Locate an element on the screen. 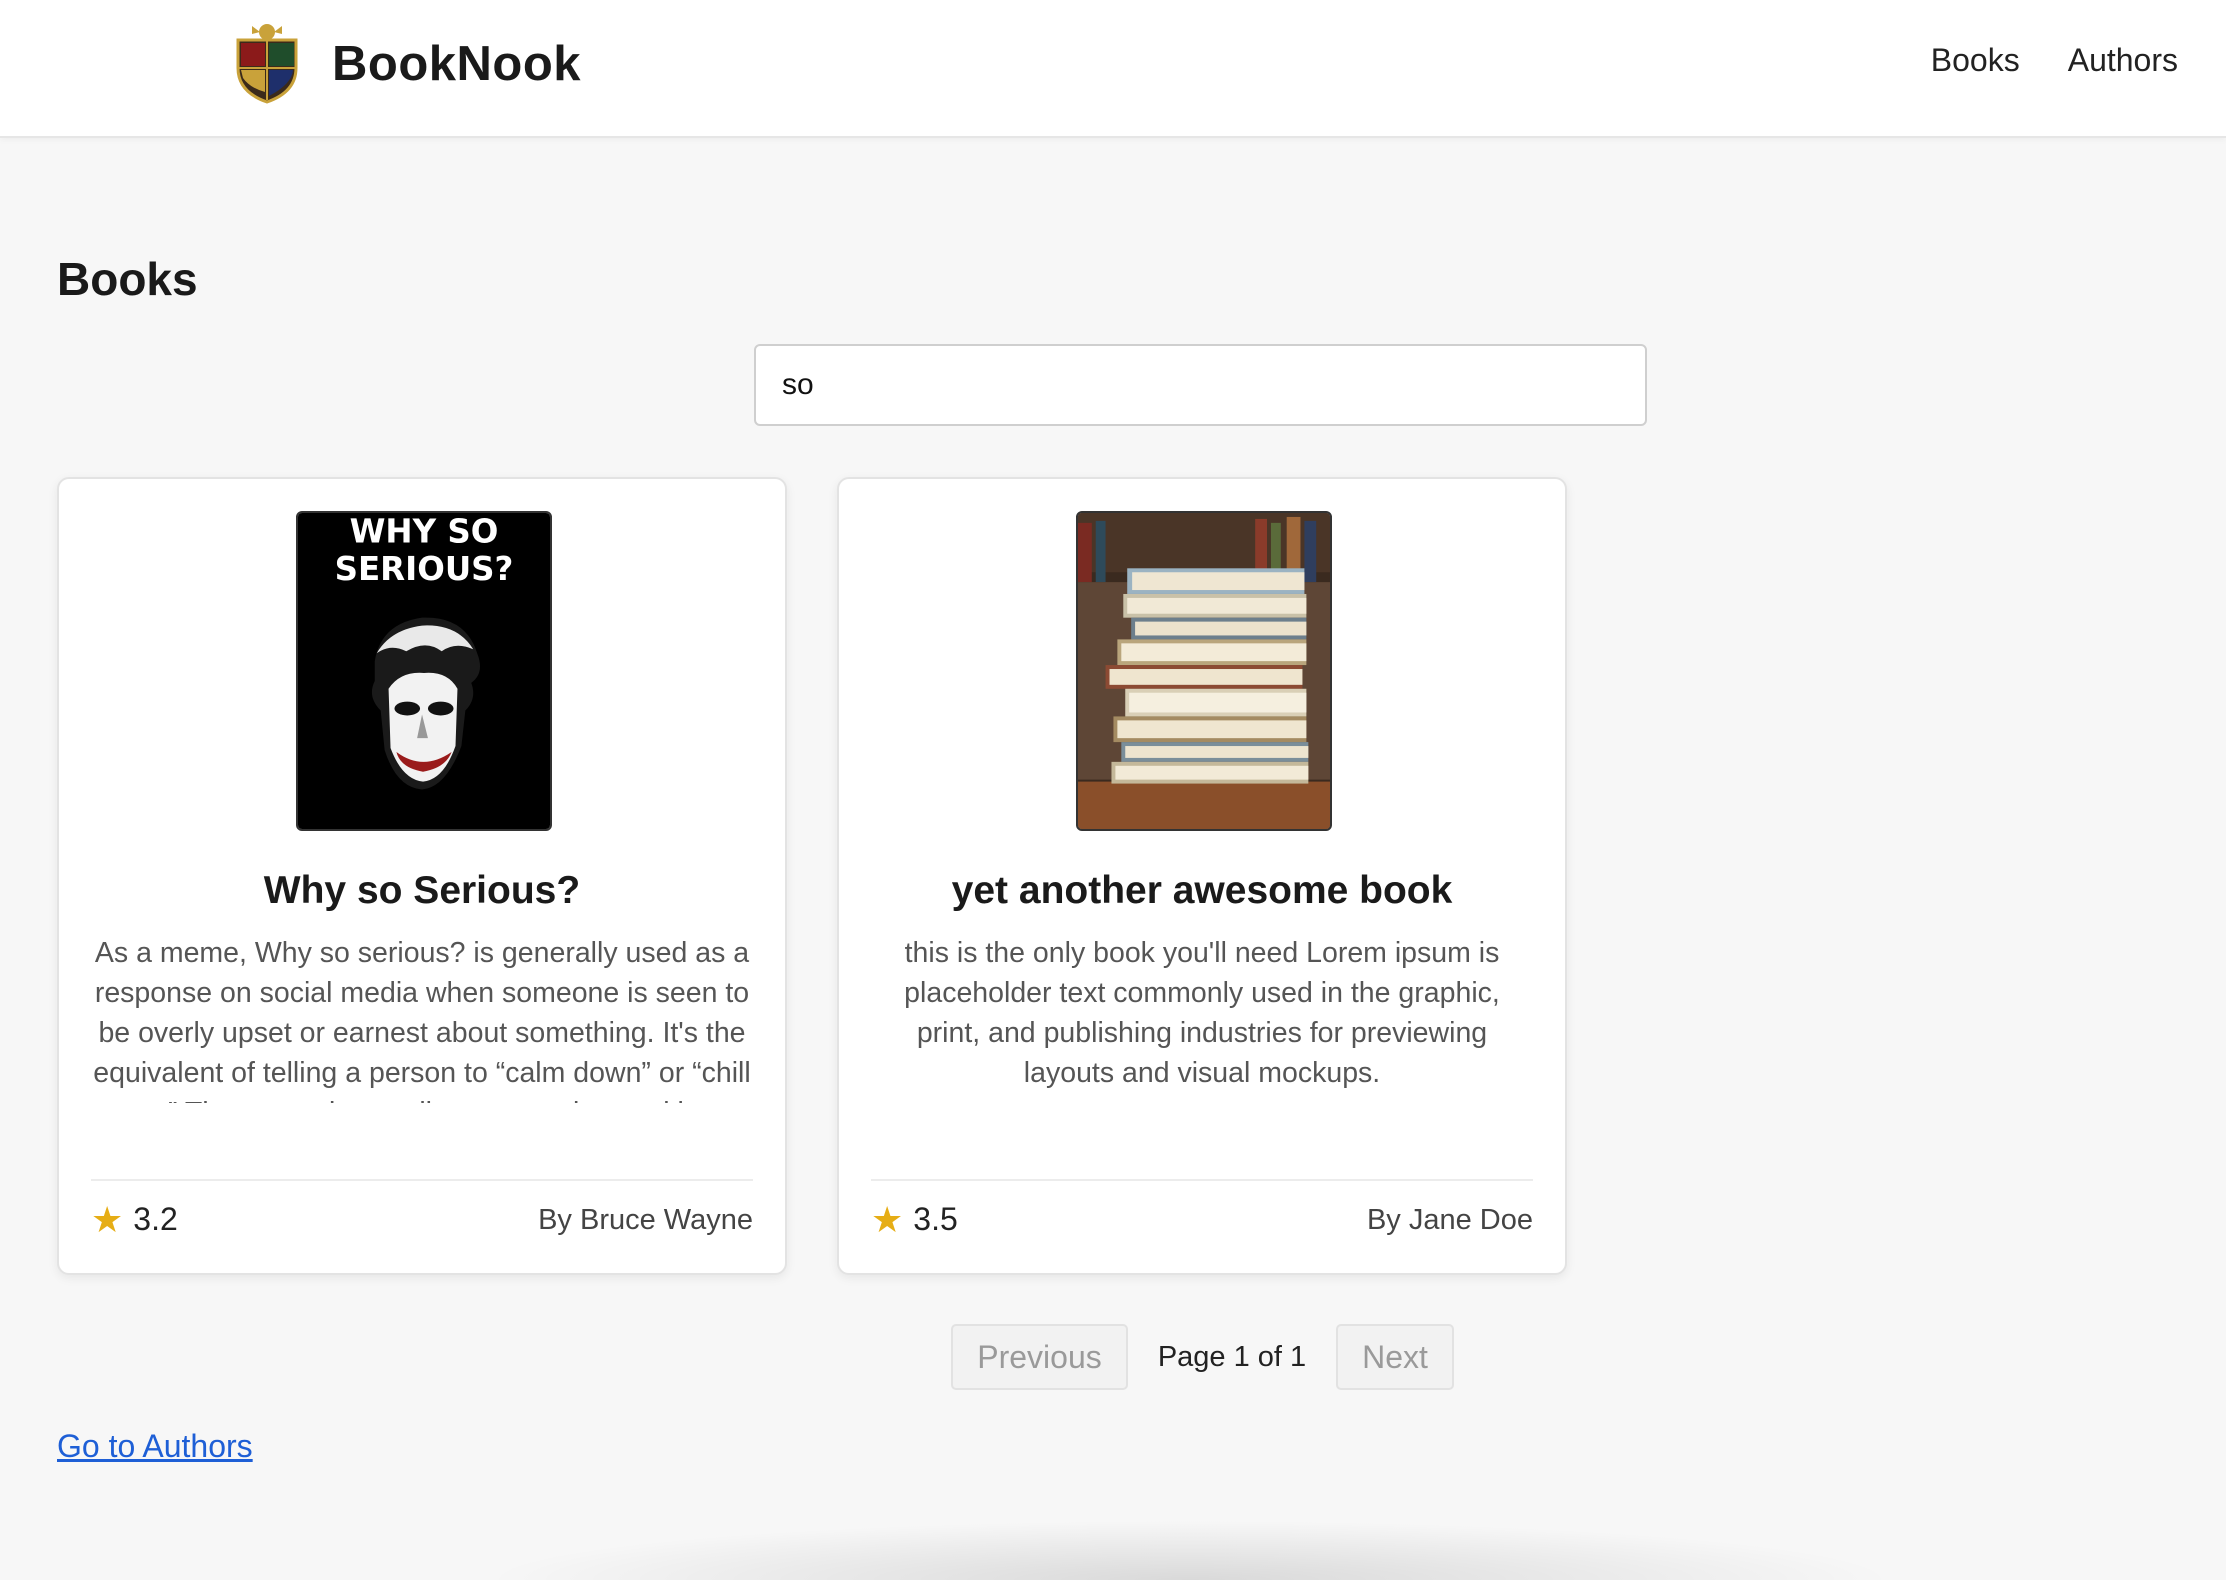 The height and width of the screenshot is (1580, 2226). book-author: By Bruce Wayne is located at coordinates (645, 1220).